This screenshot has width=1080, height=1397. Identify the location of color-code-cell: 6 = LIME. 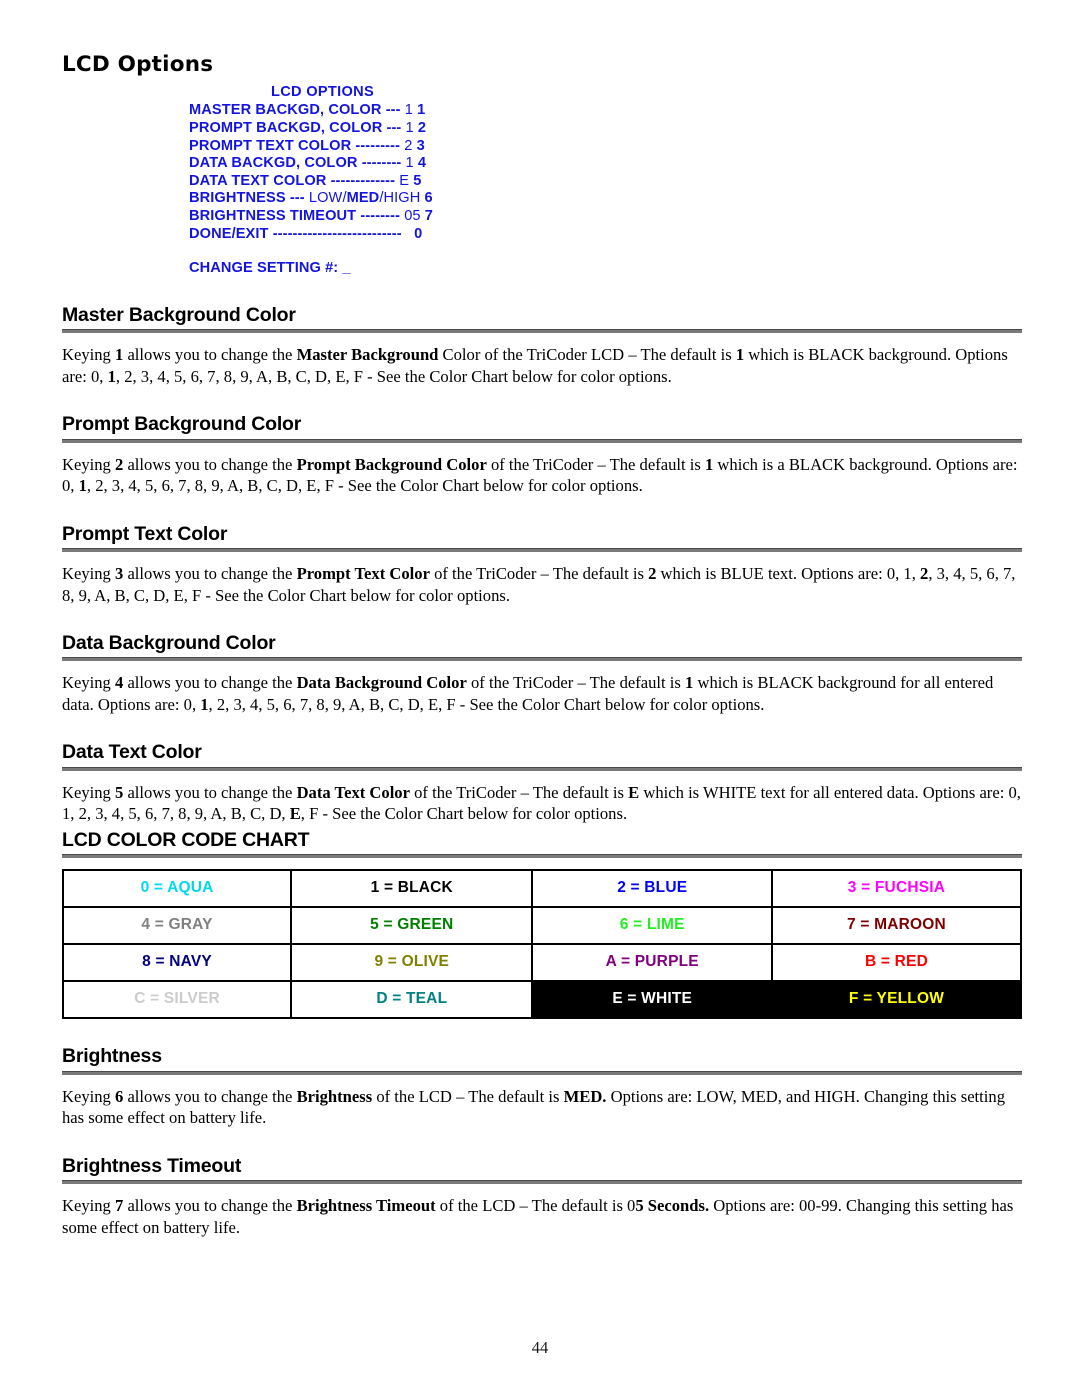
(652, 926).